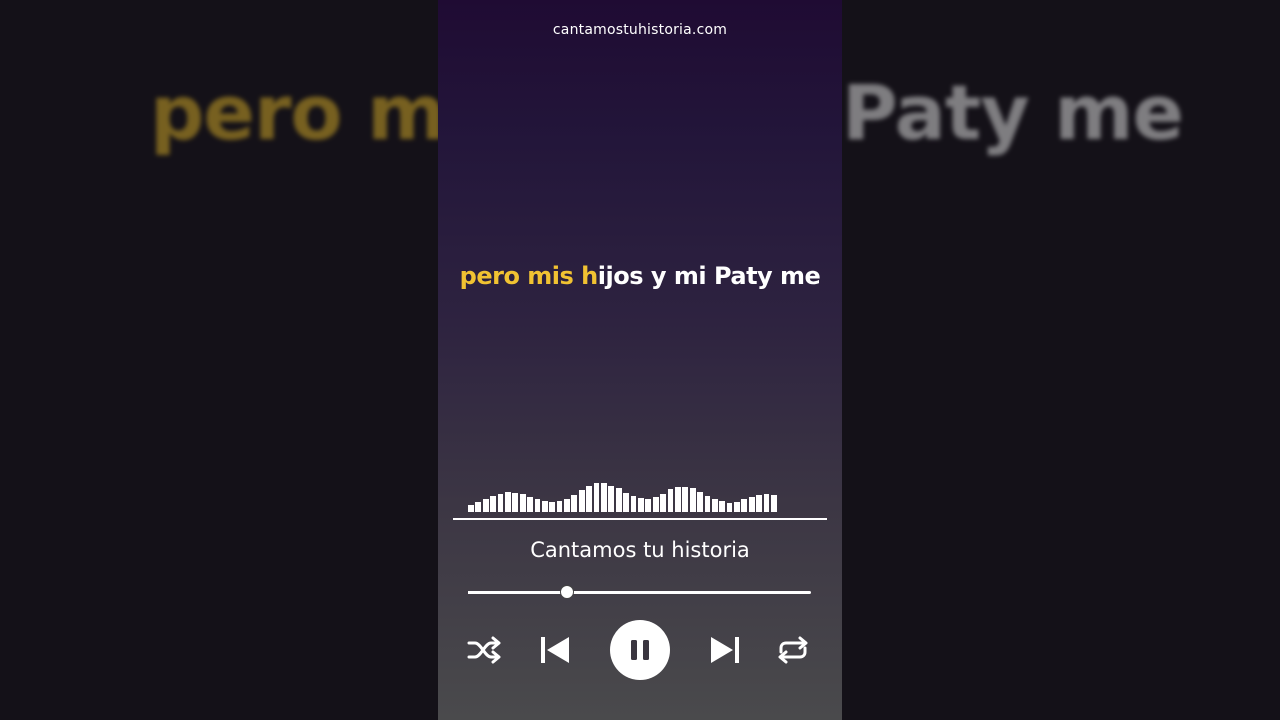 The image size is (1280, 720). I want to click on progress-fill, so click(518, 592).